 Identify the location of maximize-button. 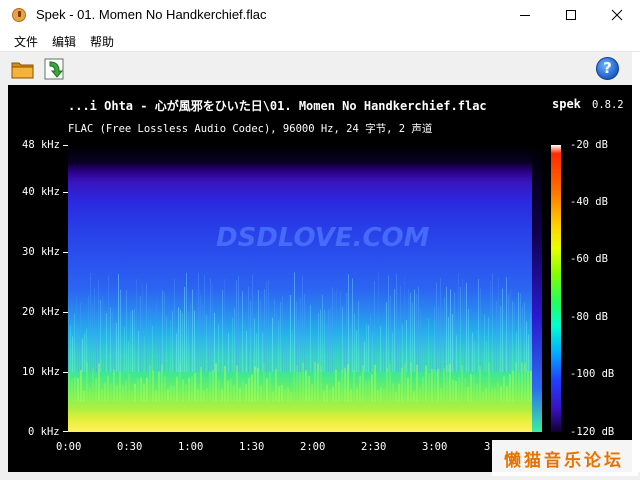
(571, 15).